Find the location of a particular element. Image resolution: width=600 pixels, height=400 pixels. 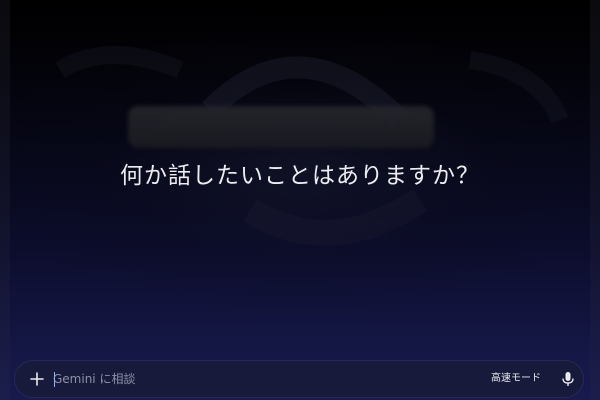

microphone-icon is located at coordinates (568, 379).